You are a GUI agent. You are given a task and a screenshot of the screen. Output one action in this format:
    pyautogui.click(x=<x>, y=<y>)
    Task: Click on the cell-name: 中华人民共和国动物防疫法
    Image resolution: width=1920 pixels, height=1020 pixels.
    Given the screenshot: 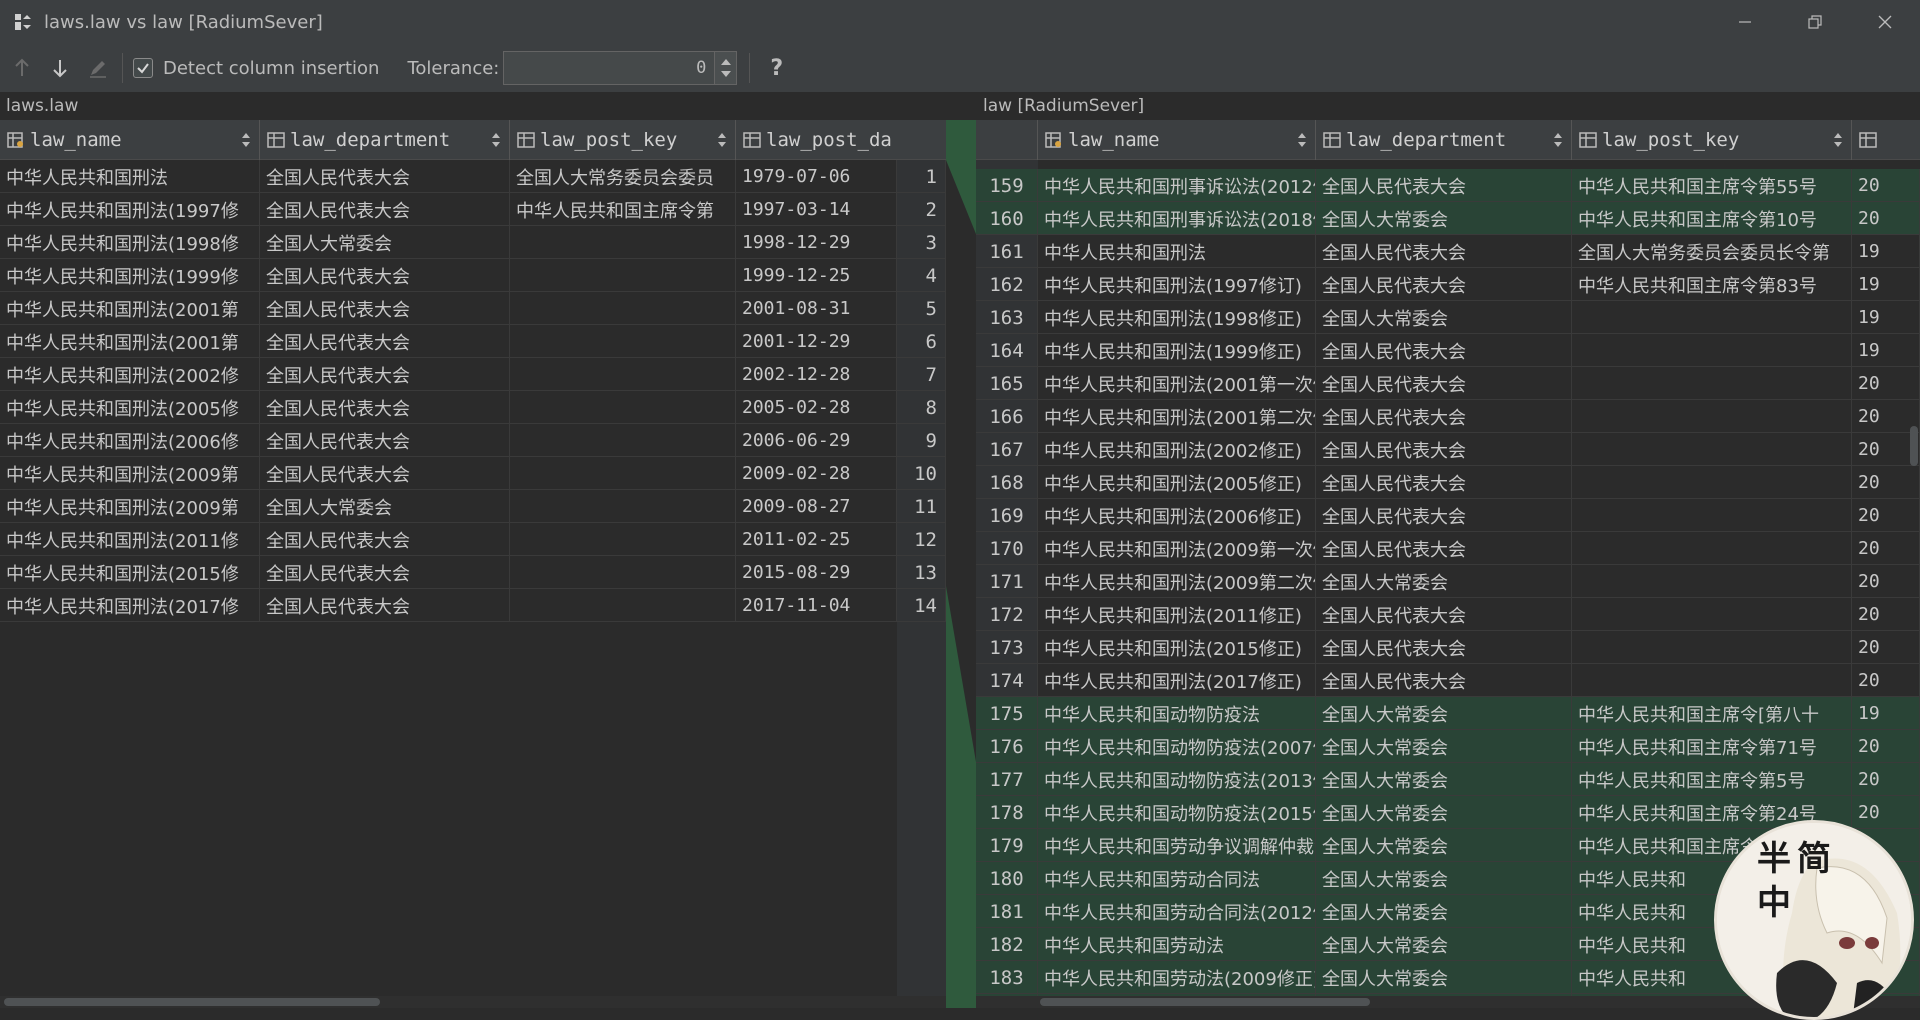 What is the action you would take?
    pyautogui.click(x=1177, y=713)
    